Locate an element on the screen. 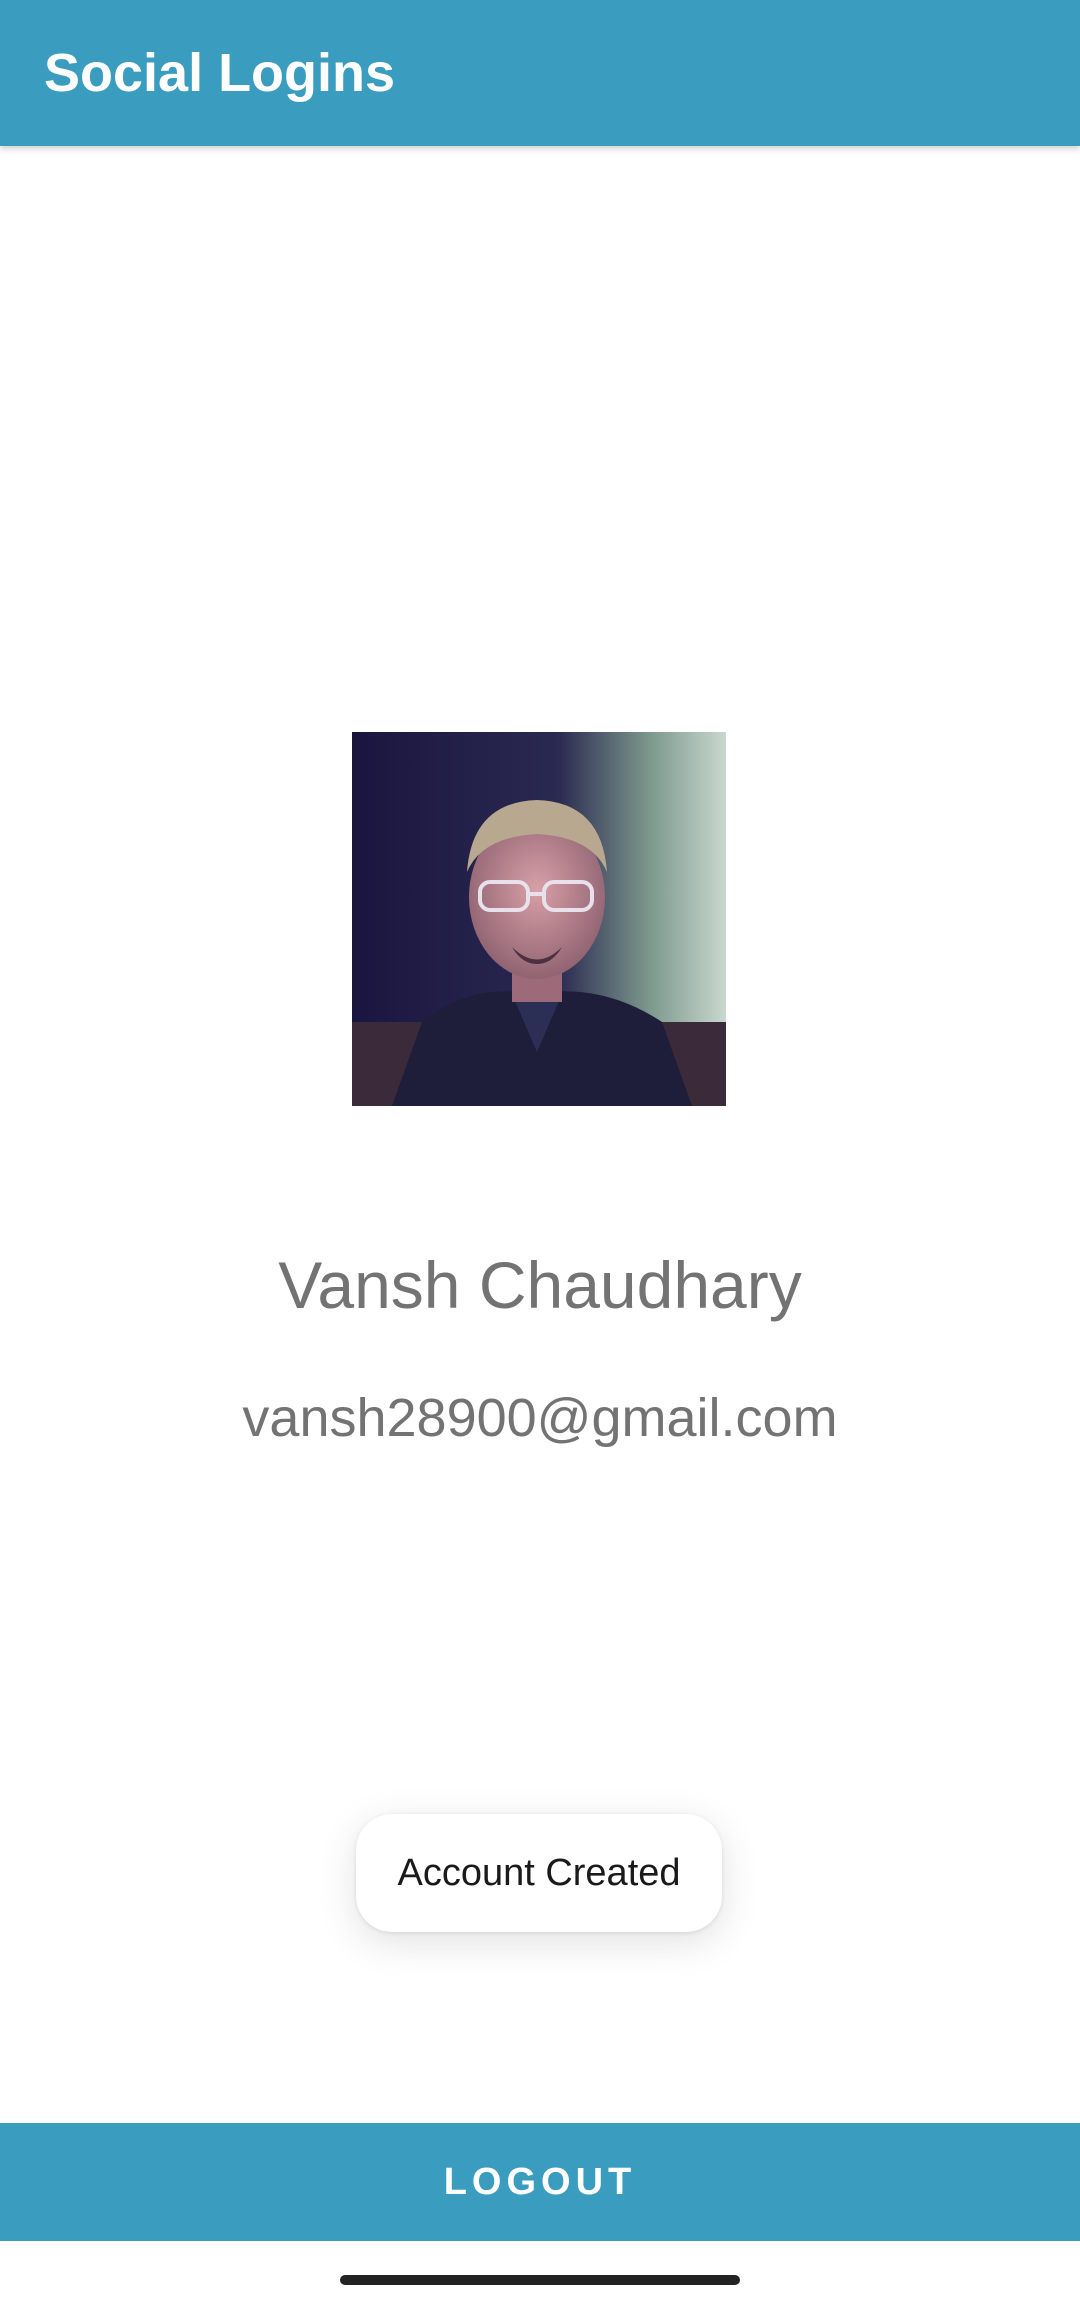 Image resolution: width=1080 pixels, height=2301 pixels. profile-photo-icon is located at coordinates (539, 919).